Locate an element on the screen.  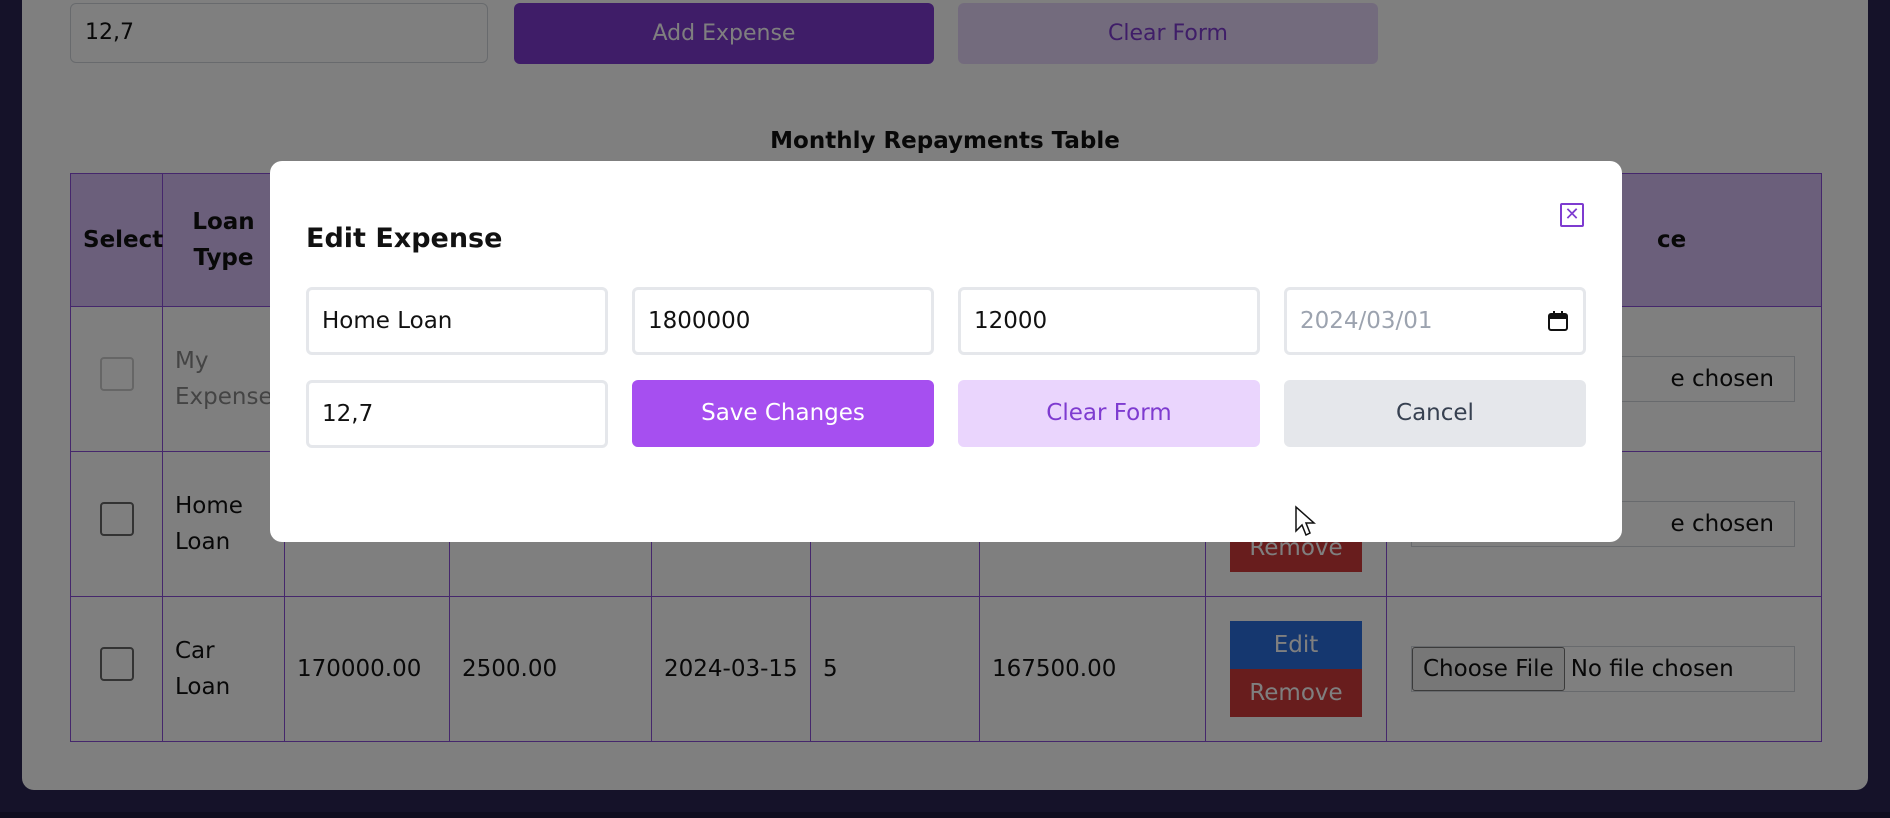
loan-type-input: Home Loan is located at coordinates (457, 321).